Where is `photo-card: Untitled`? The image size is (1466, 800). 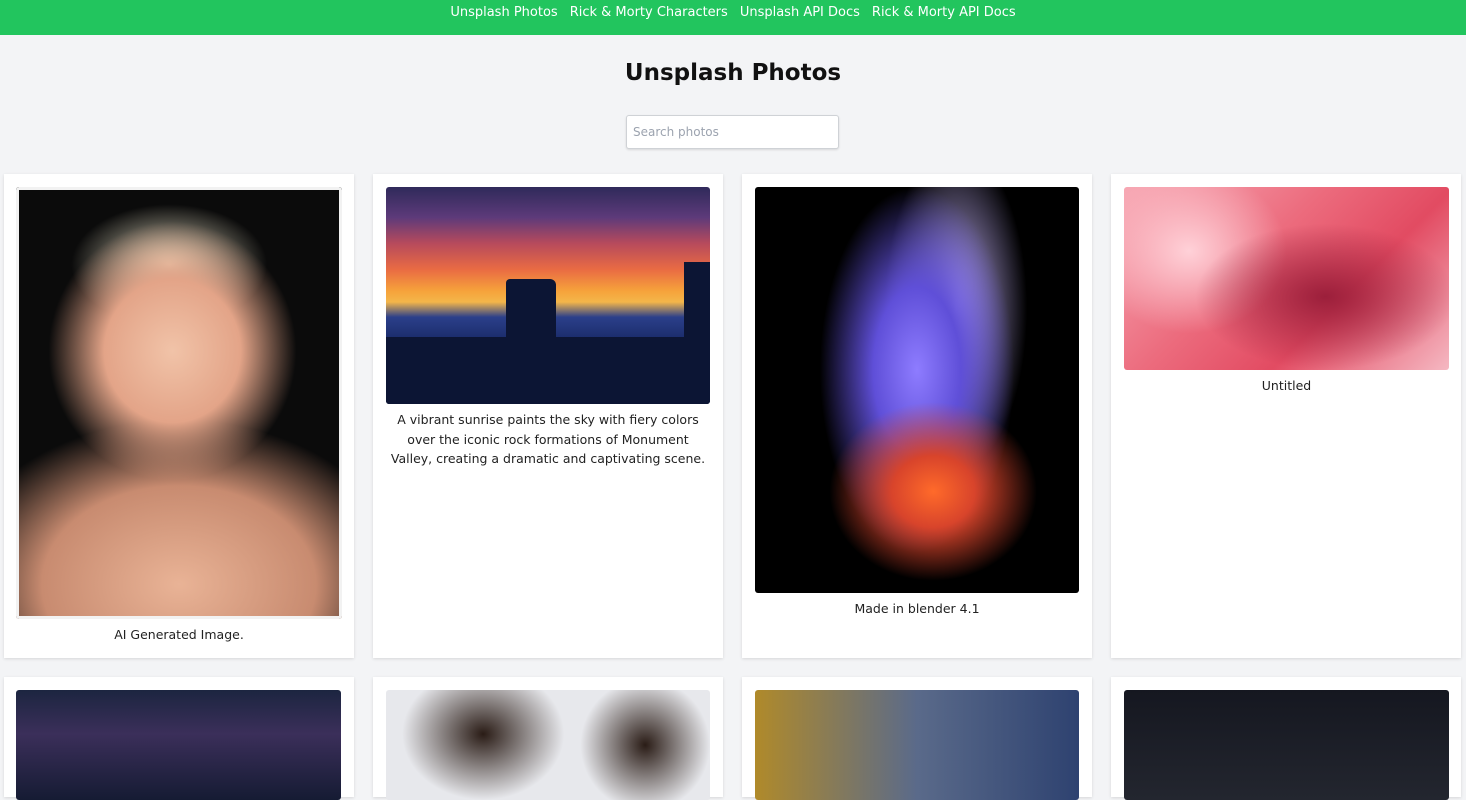 photo-card: Untitled is located at coordinates (1286, 416).